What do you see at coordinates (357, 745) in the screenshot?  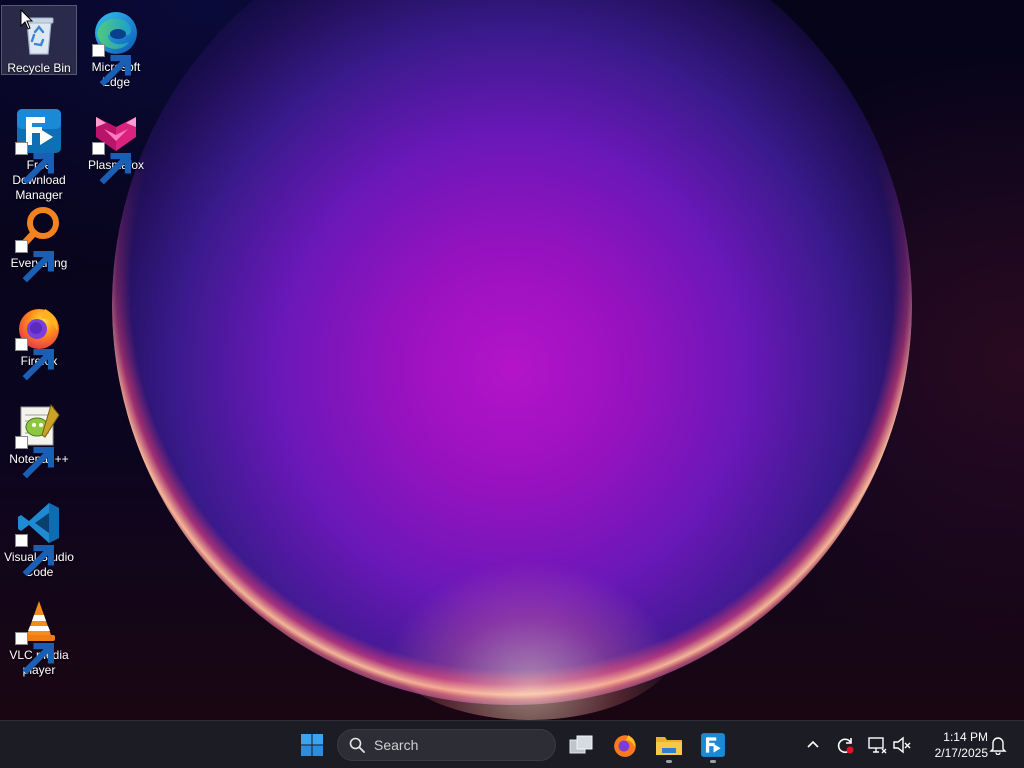 I see `search-icon` at bounding box center [357, 745].